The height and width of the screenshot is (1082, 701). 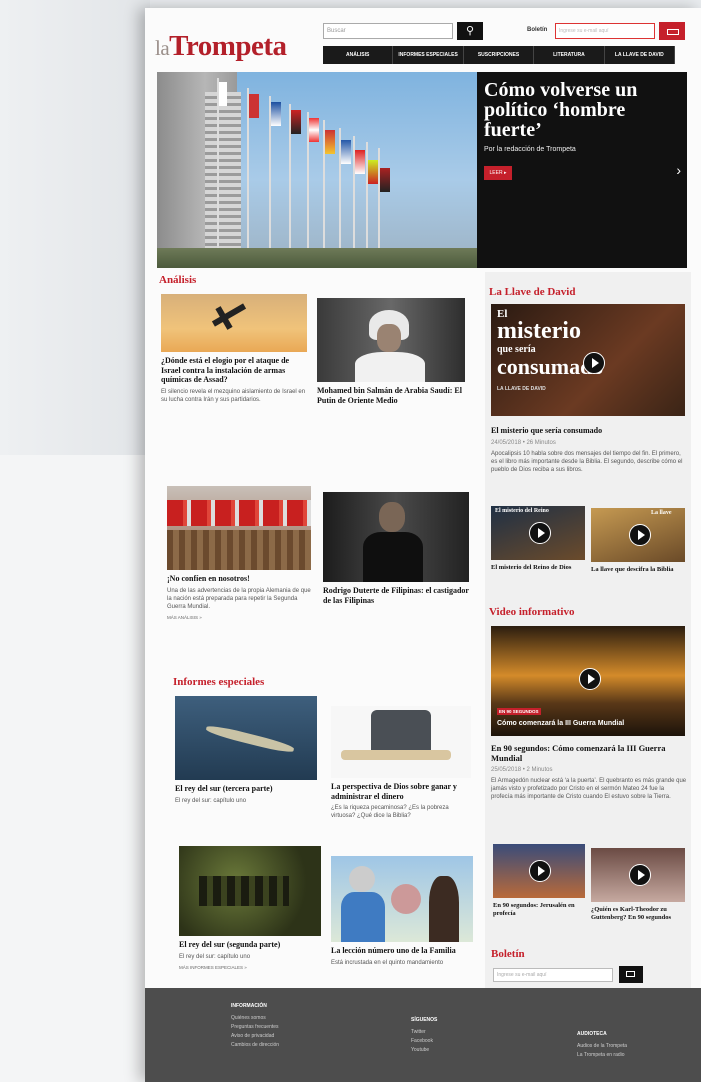 What do you see at coordinates (388, 31) in the screenshot?
I see `search-input: Buscar` at bounding box center [388, 31].